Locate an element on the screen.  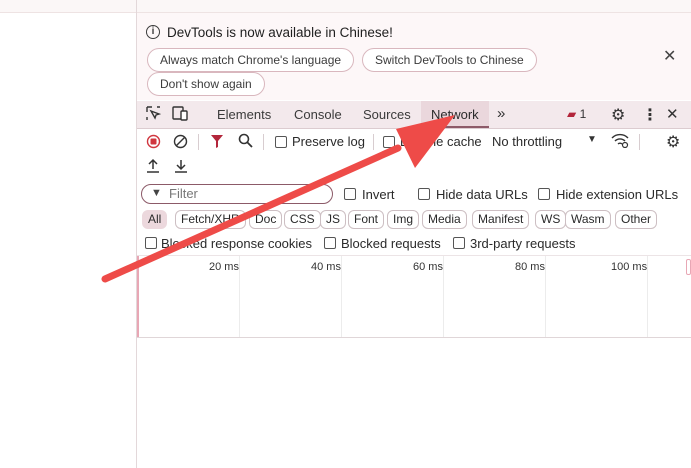
issues-badge: ▰ 1 is located at coordinates (576, 114).